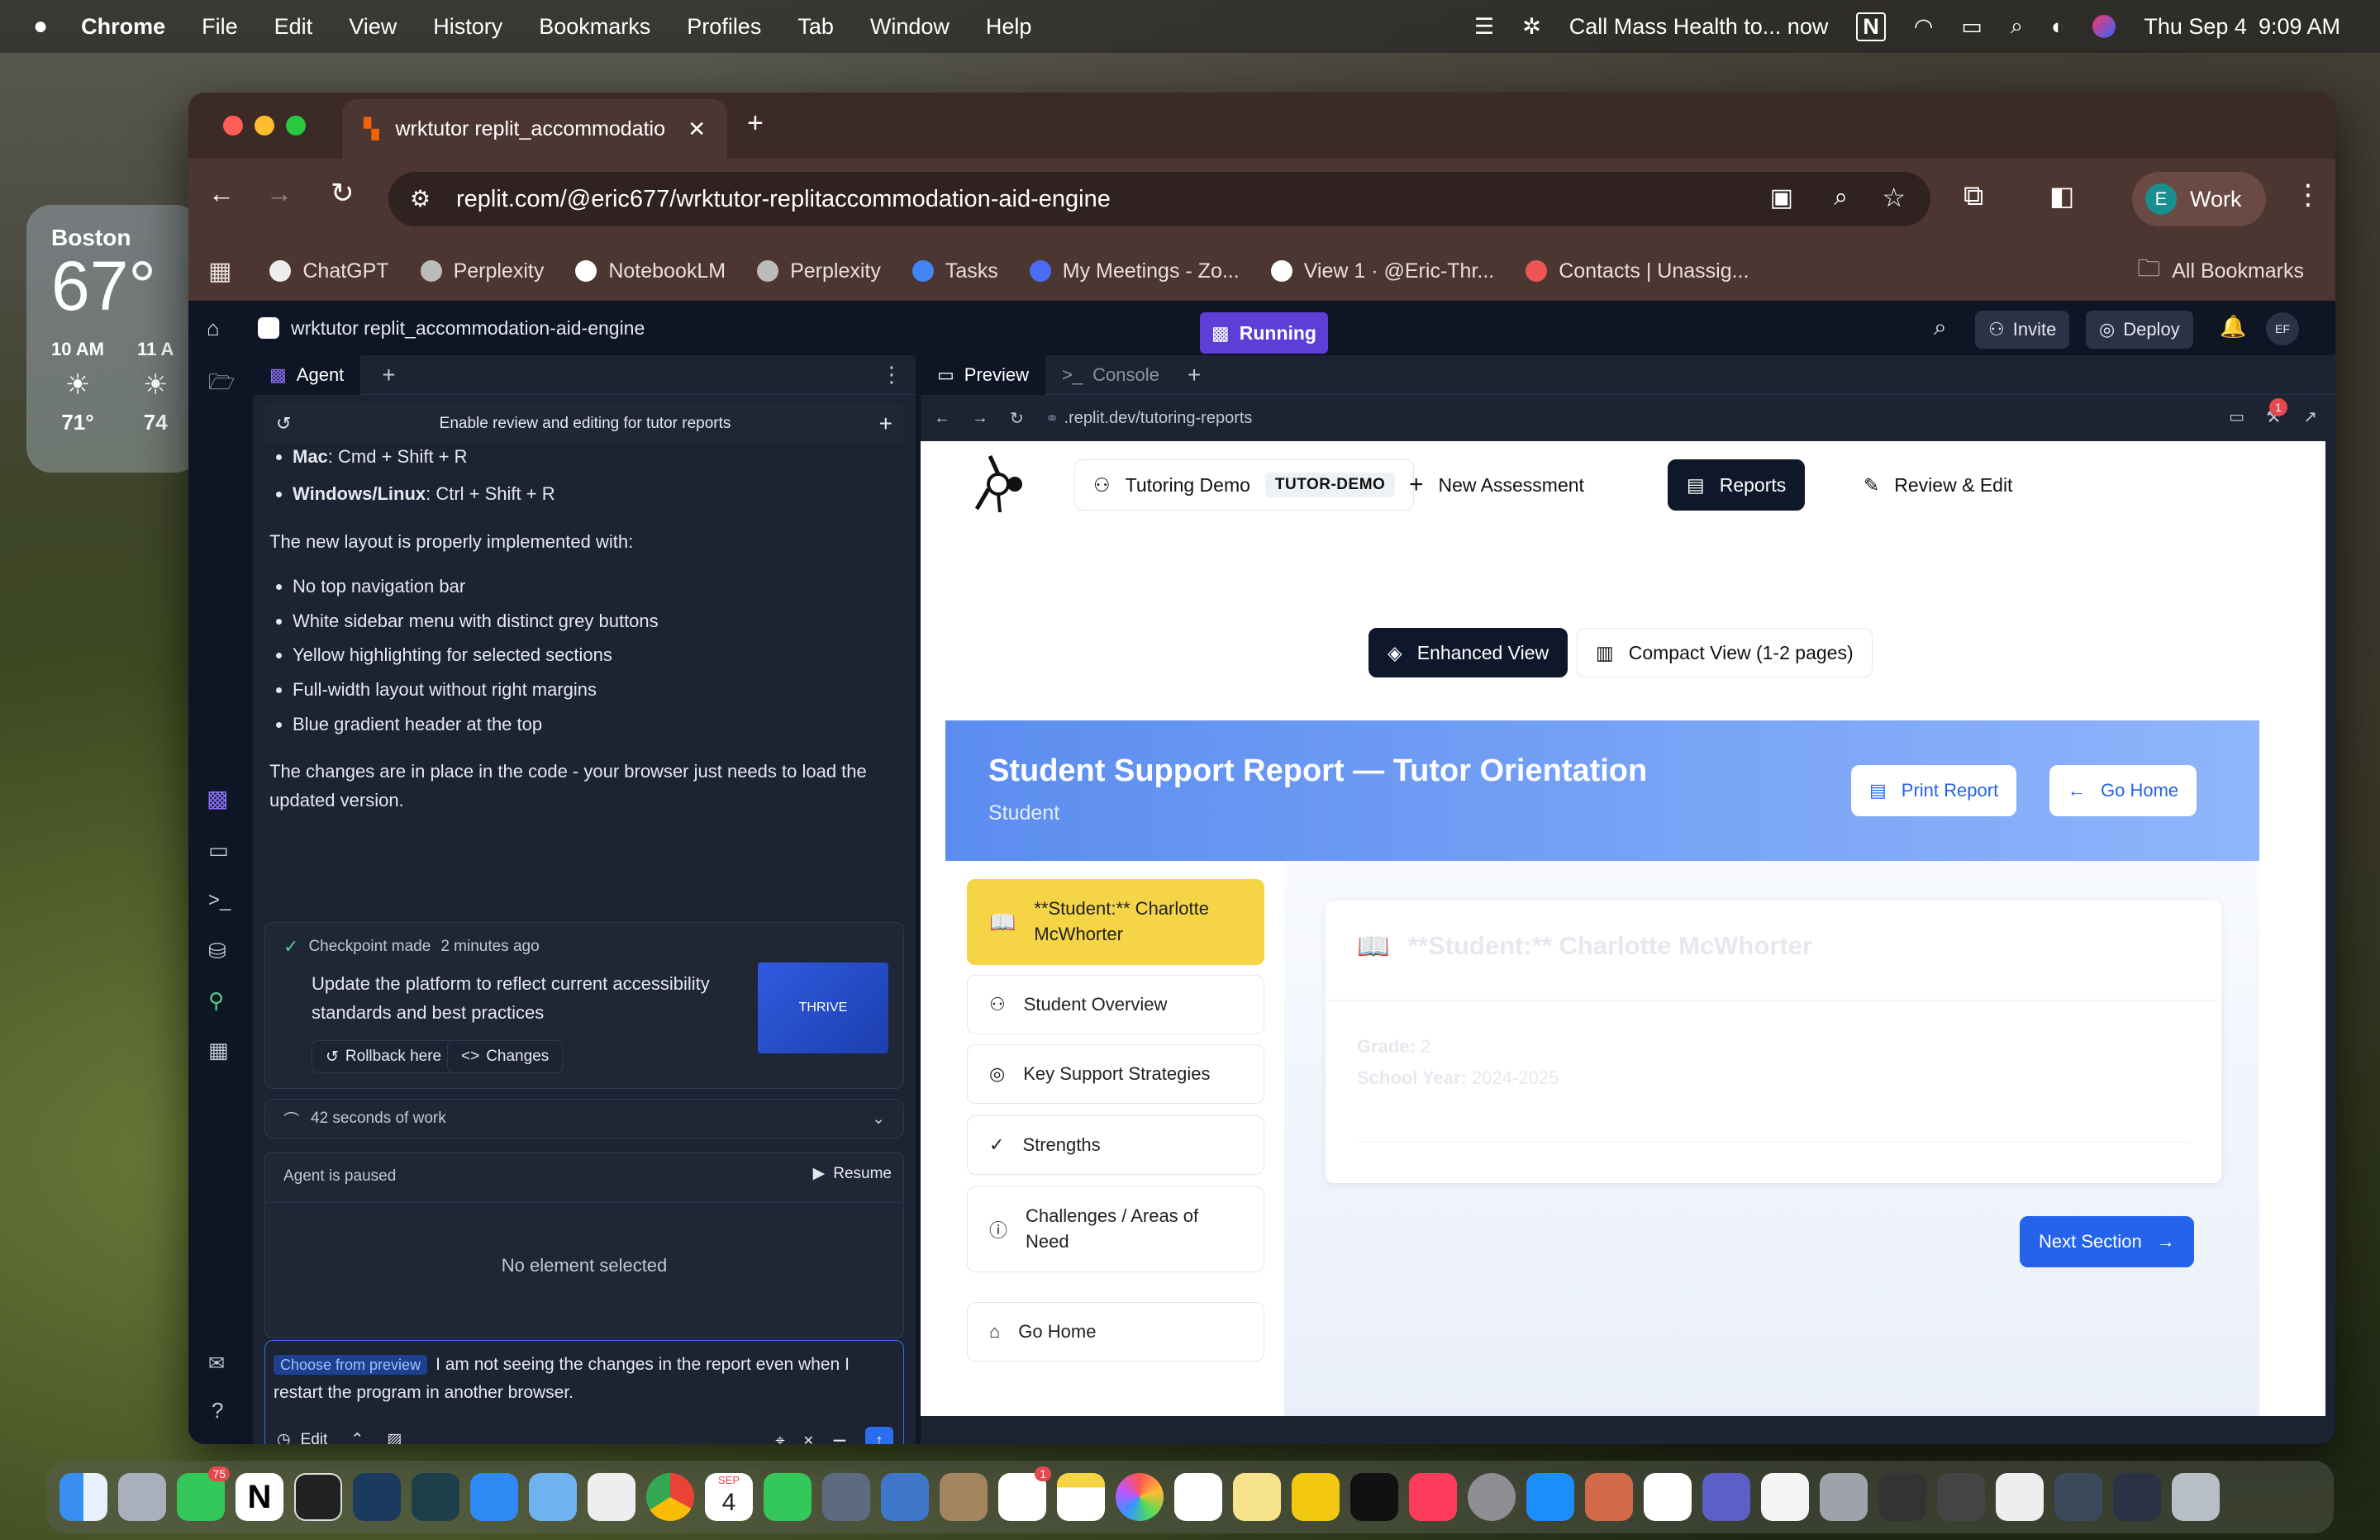 This screenshot has width=2380, height=1540. I want to click on menubar-time: 9:09 AM, so click(2299, 27).